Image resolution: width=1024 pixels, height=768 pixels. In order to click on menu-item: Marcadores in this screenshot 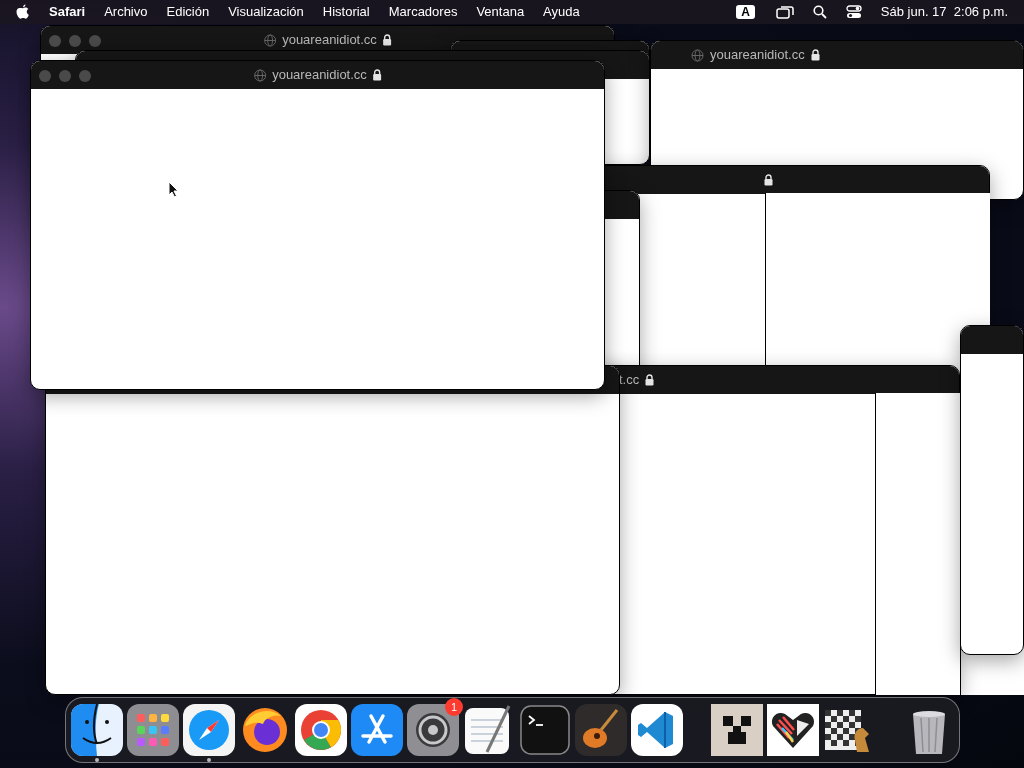, I will do `click(423, 12)`.